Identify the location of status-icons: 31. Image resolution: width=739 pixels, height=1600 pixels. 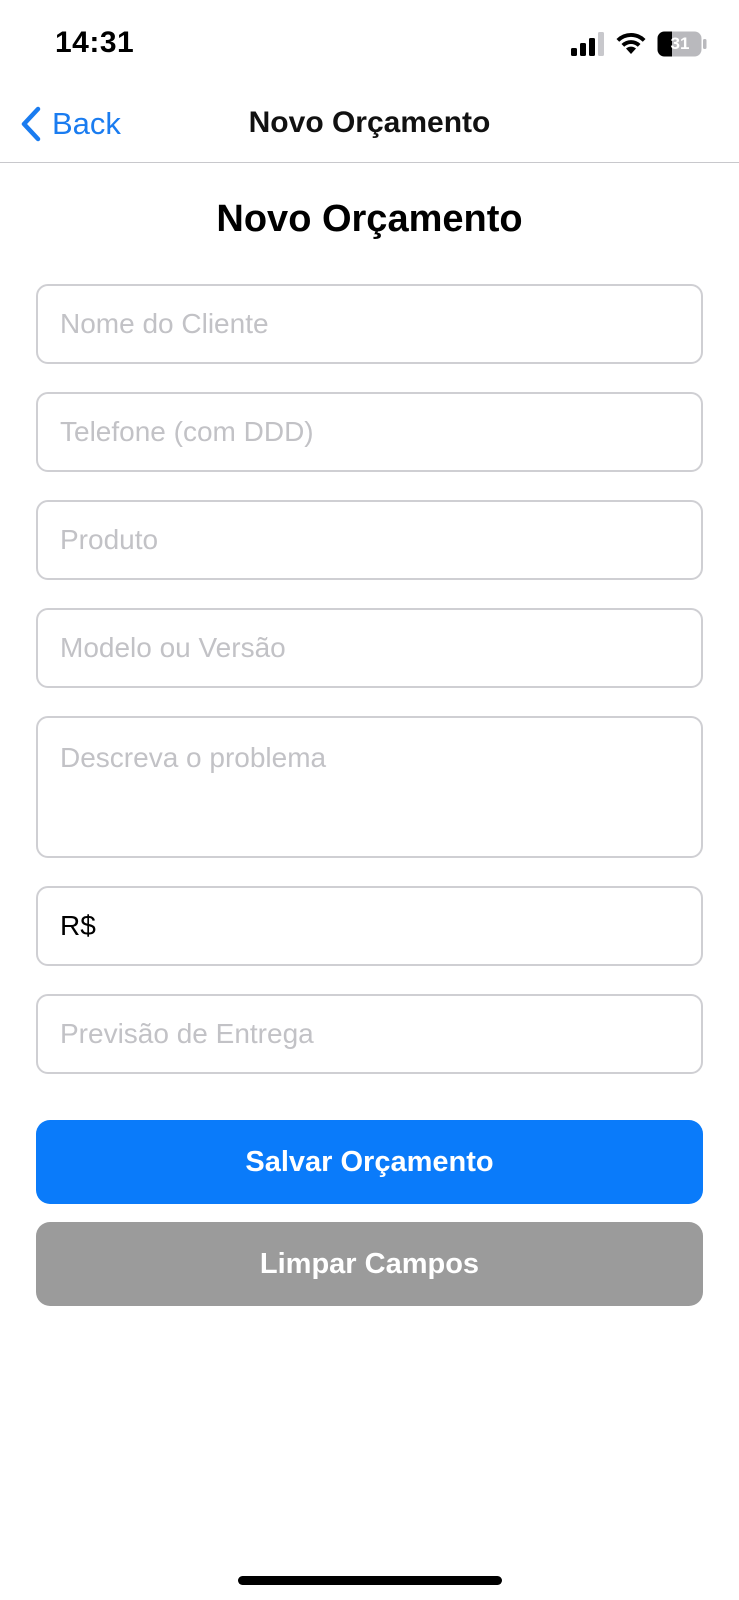
(639, 44).